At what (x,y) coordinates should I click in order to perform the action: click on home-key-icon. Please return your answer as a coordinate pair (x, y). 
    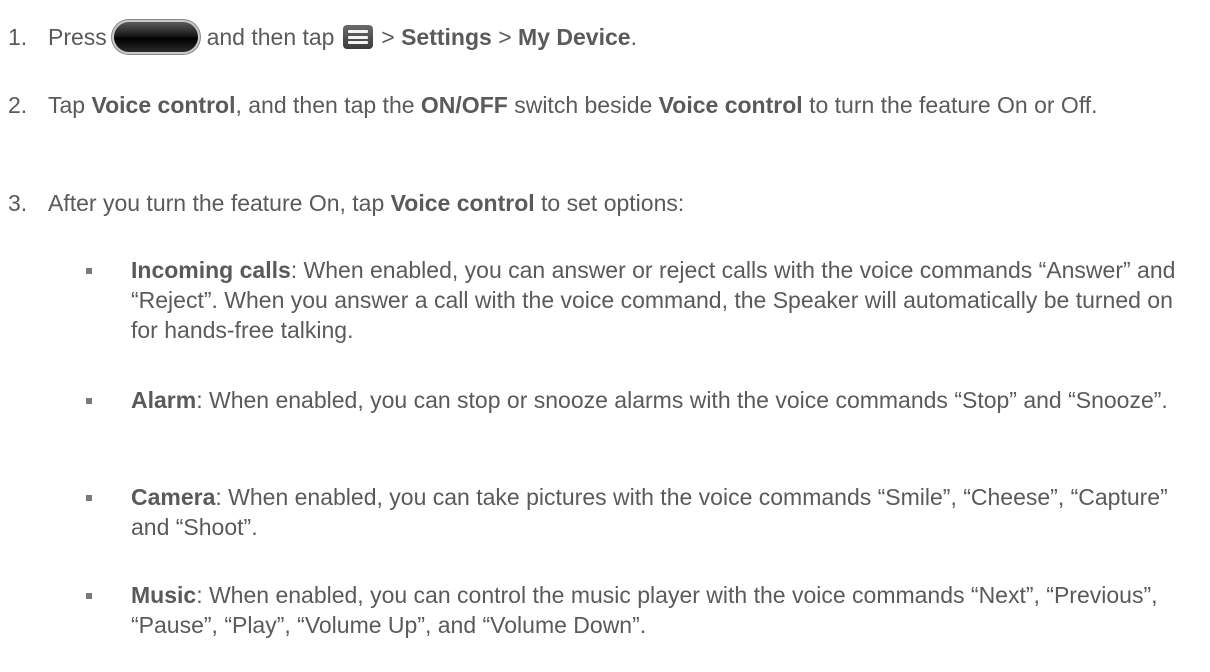
    Looking at the image, I should click on (156, 37).